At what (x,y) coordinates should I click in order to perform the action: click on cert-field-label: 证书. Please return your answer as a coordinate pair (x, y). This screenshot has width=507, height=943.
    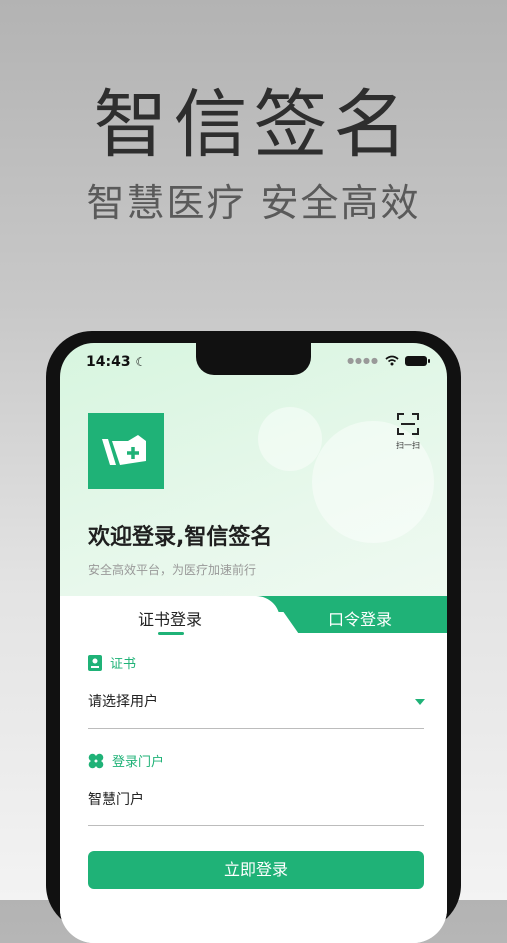
    Looking at the image, I should click on (112, 662).